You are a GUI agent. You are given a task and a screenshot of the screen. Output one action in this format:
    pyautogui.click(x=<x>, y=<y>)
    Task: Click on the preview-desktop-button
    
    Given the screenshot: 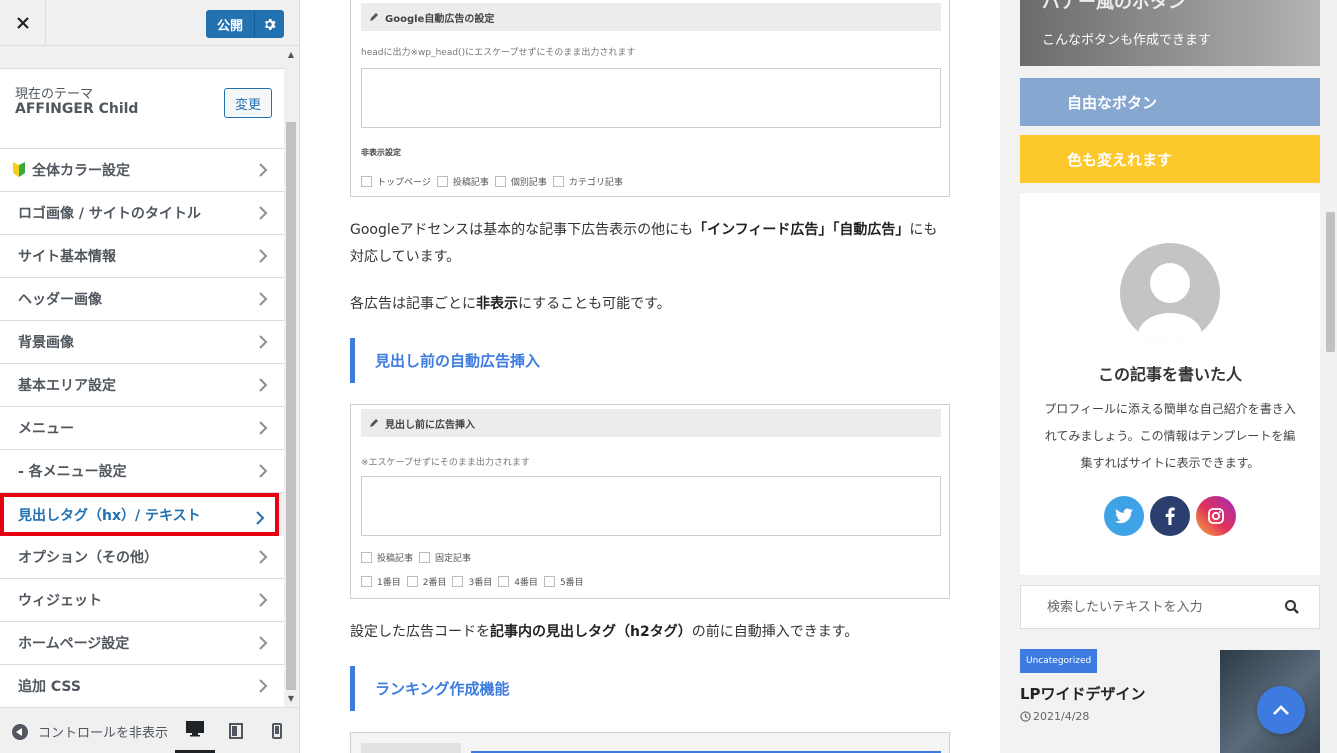 What is the action you would take?
    pyautogui.click(x=195, y=730)
    